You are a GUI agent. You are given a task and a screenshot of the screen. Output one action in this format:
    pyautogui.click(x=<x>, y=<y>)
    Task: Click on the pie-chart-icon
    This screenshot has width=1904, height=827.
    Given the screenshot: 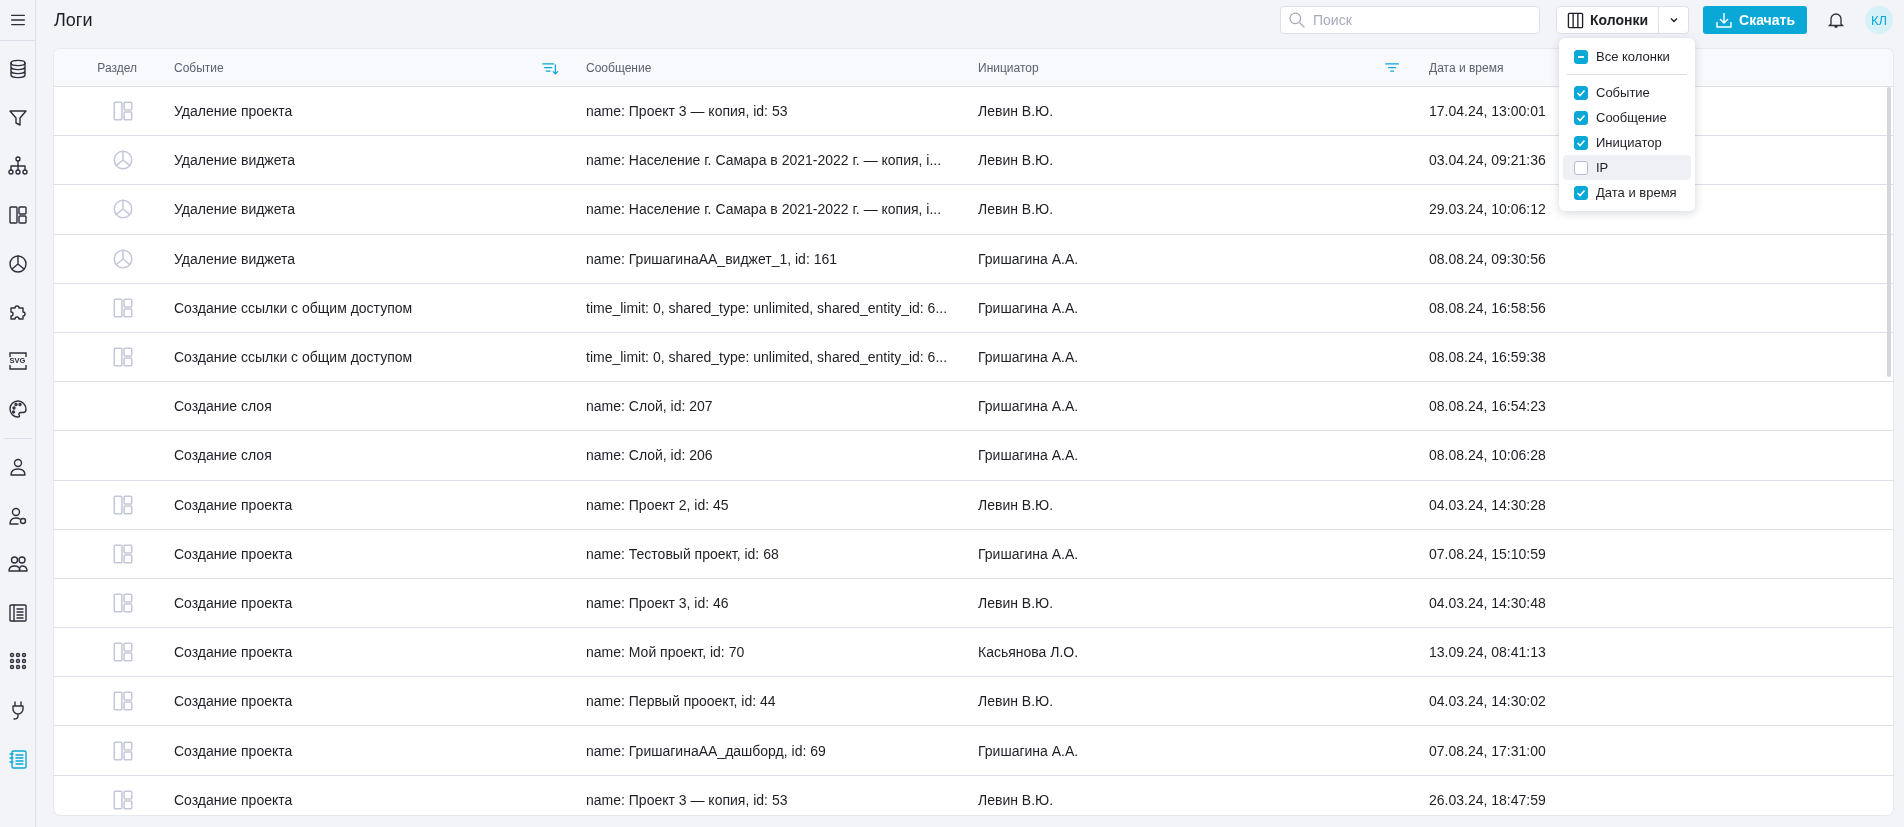 What is the action you would take?
    pyautogui.click(x=17, y=263)
    